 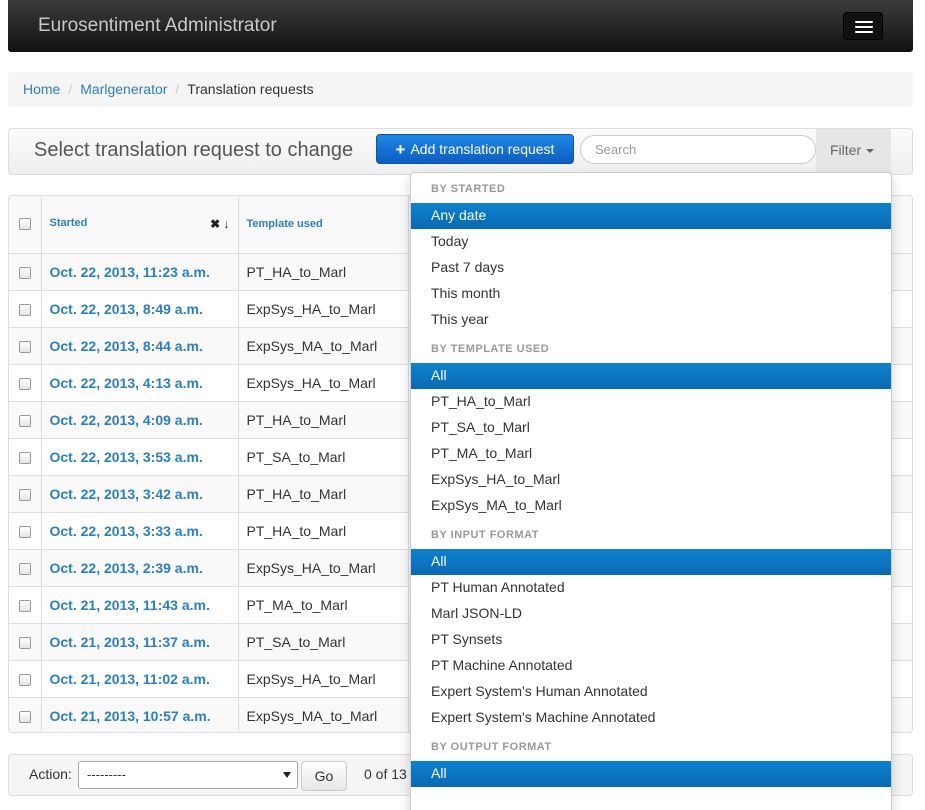 I want to click on column-started-label: Started, so click(x=69, y=223).